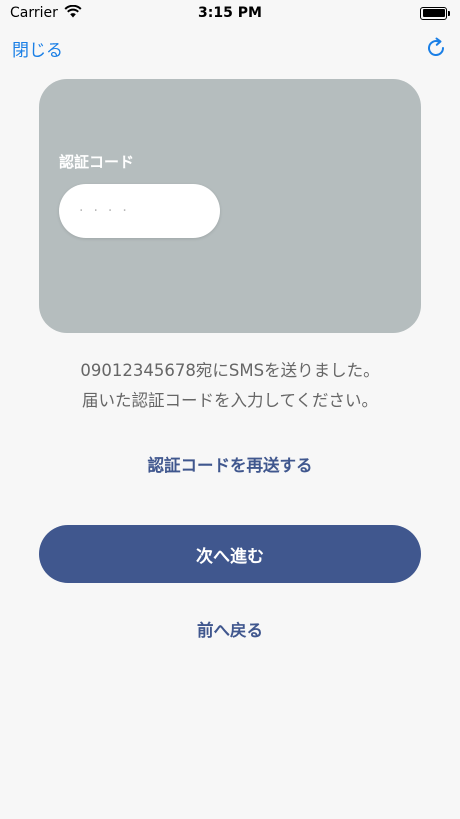  Describe the element at coordinates (230, 370) in the screenshot. I see `sms-message-line1: 09012345678宛にSMSを送りました。` at that location.